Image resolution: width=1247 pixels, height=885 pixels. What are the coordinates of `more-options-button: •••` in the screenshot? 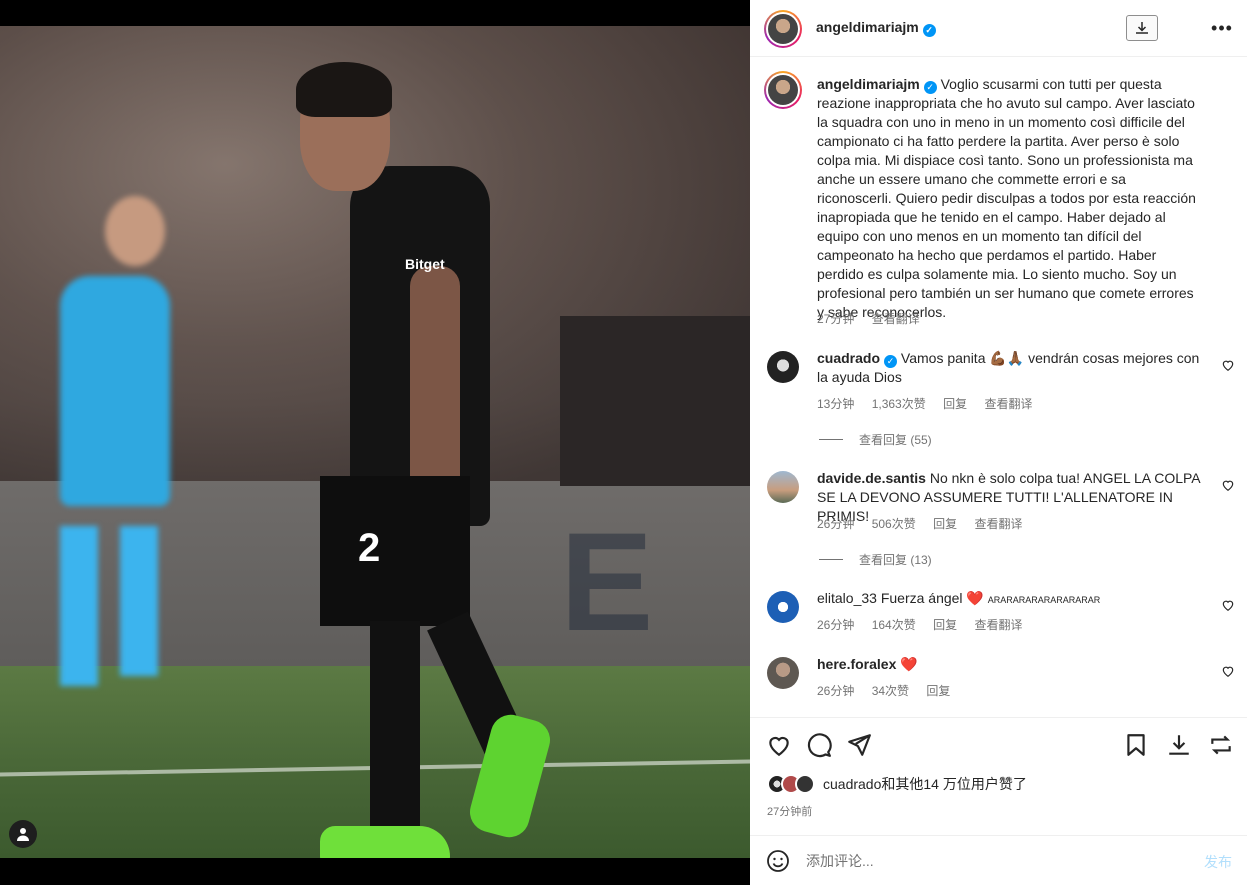 It's located at (1222, 28).